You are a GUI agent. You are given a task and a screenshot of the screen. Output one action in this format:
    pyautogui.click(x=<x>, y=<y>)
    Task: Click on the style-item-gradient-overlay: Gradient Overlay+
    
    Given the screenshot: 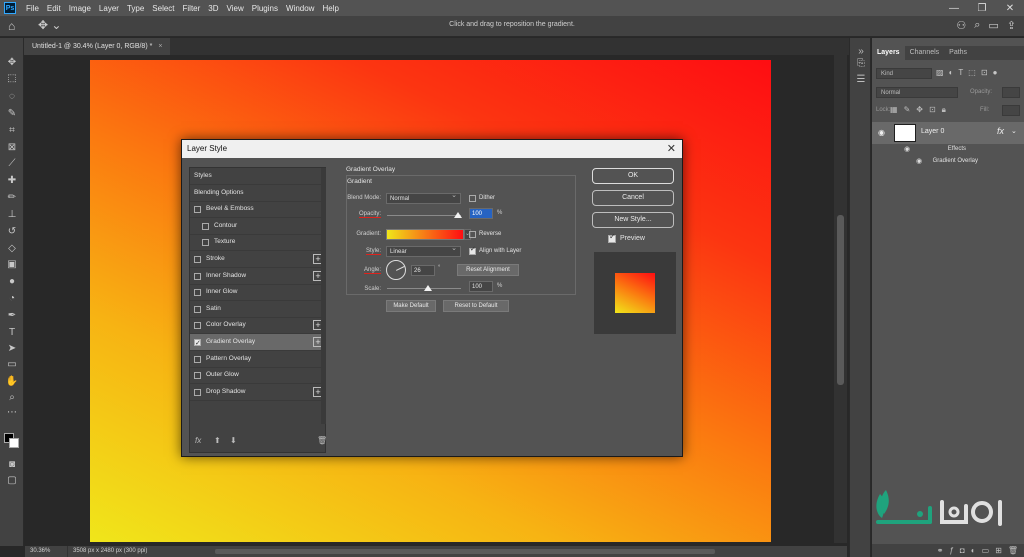 What is the action you would take?
    pyautogui.click(x=257, y=343)
    